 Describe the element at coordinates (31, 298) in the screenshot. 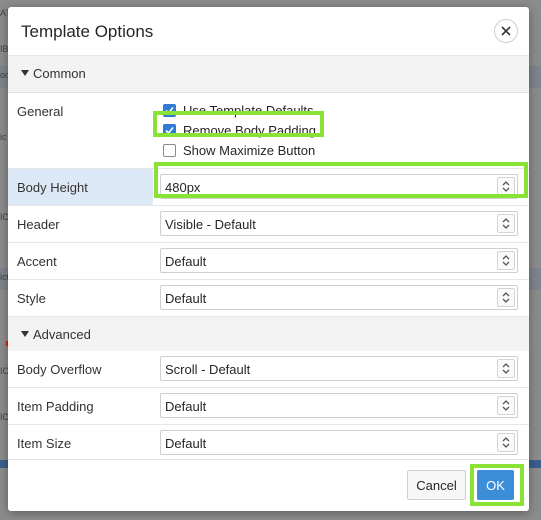

I see `style-label: Style` at that location.